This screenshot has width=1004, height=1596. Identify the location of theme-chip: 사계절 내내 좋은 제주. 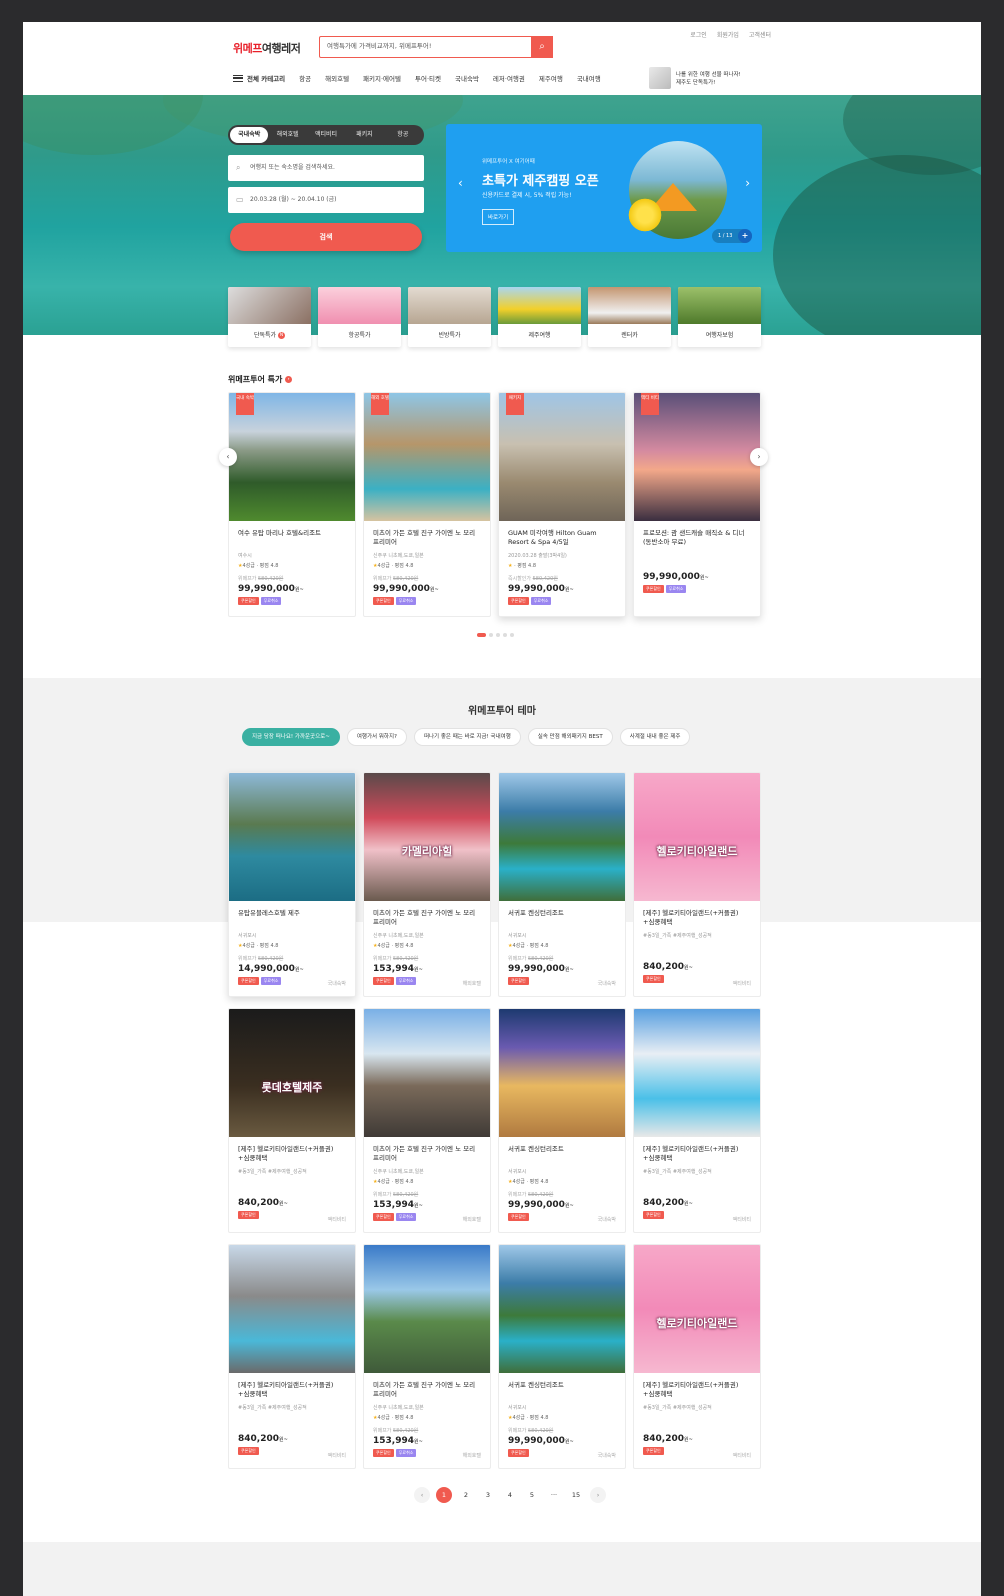
(655, 737).